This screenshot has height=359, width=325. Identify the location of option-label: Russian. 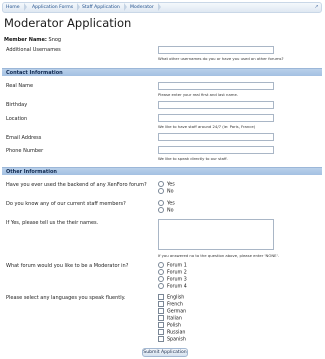
(176, 333).